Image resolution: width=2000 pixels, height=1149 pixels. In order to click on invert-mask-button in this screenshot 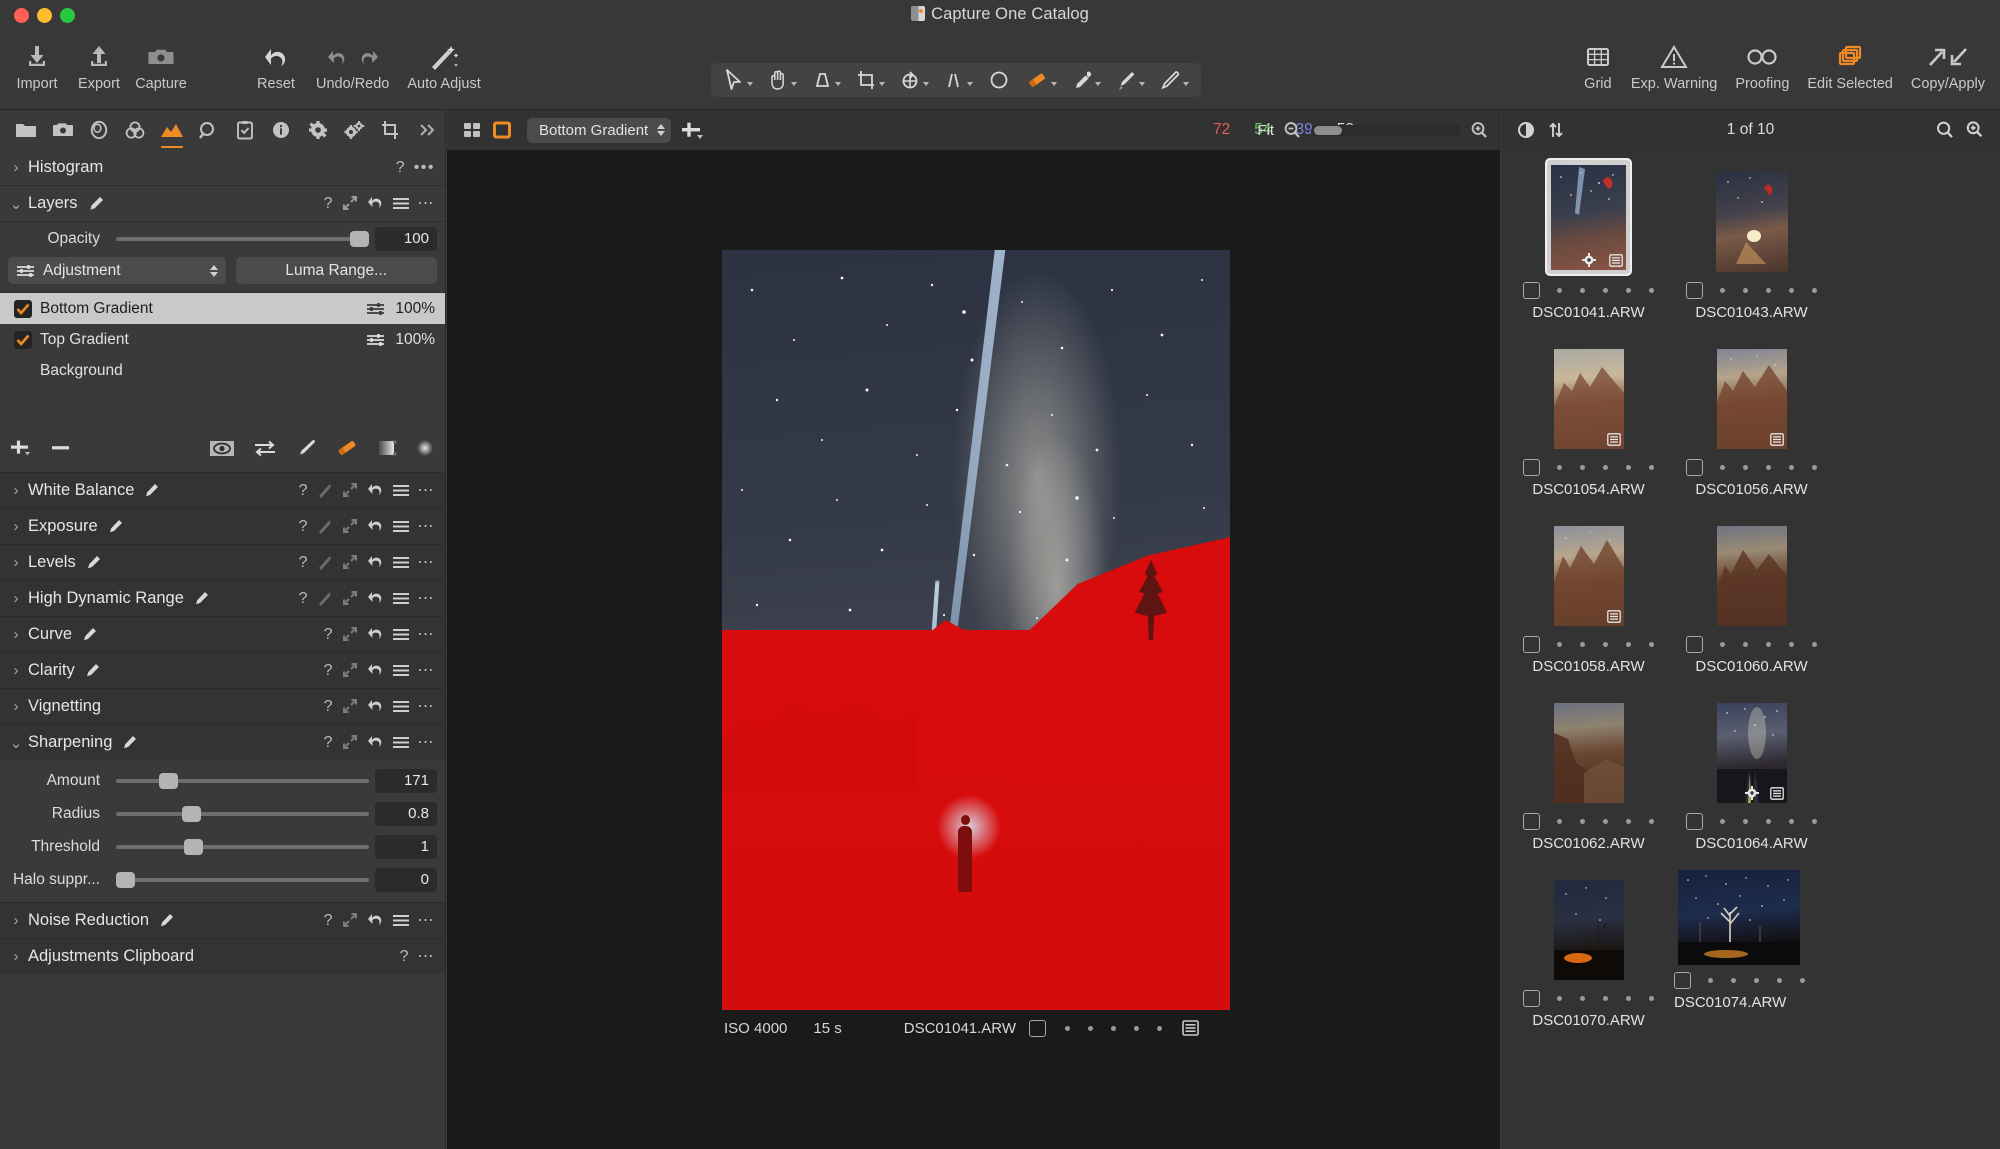, I will do `click(265, 448)`.